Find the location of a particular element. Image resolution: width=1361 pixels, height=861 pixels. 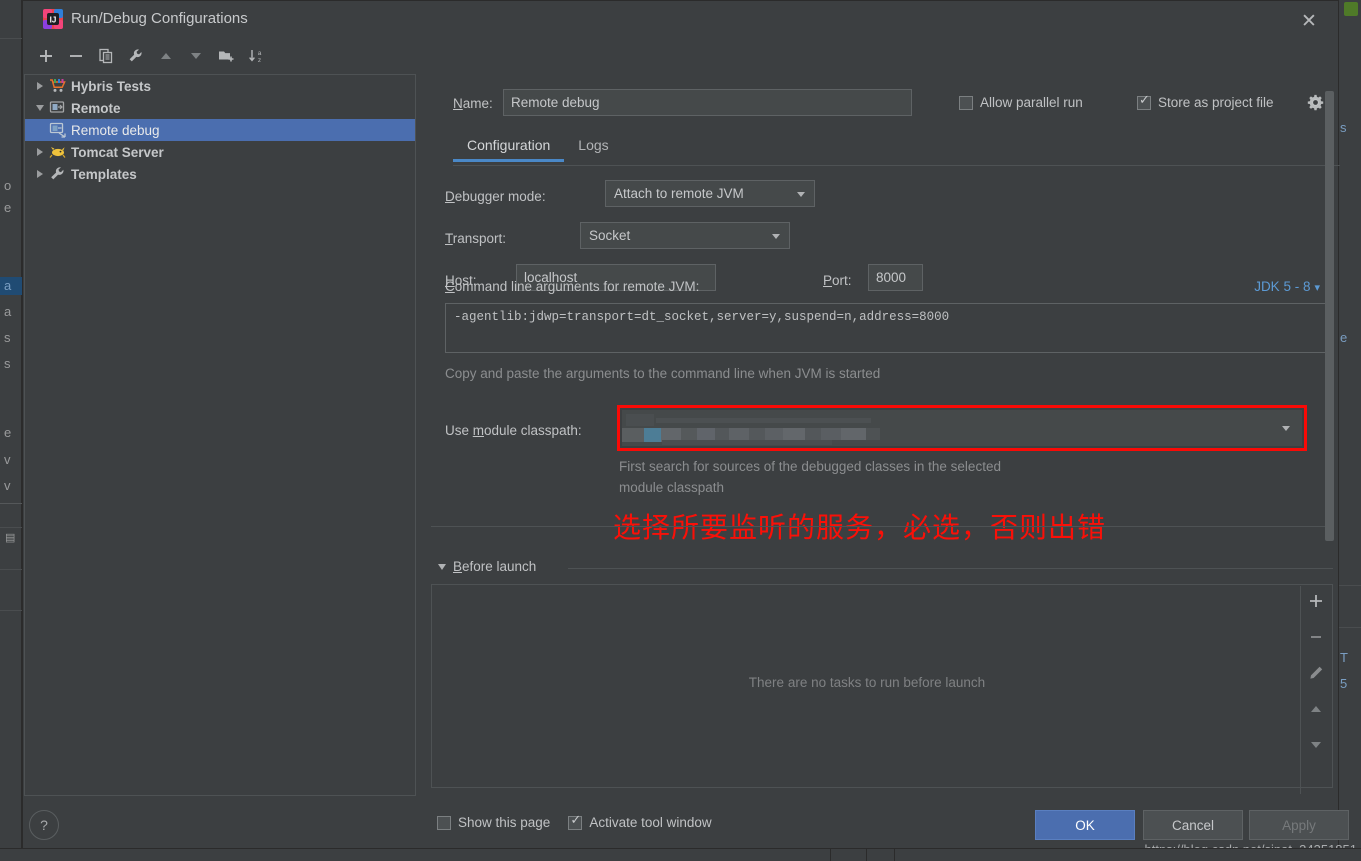

hybris-cart-icon is located at coordinates (58, 86).